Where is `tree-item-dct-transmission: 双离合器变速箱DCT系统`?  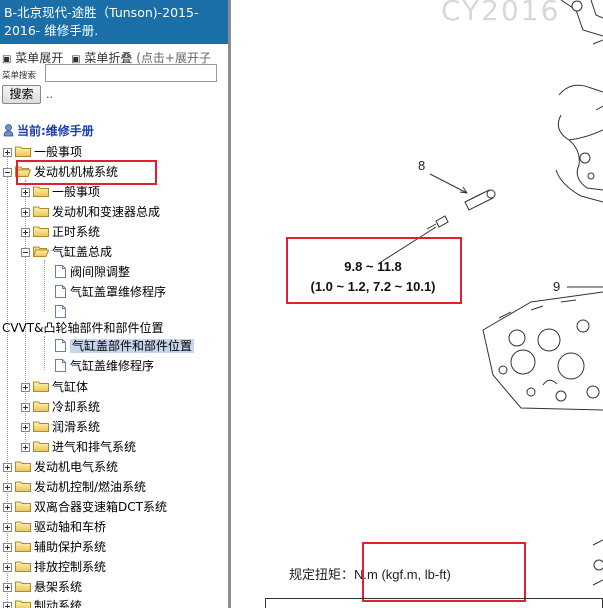 tree-item-dct-transmission: 双离合器变速箱DCT系统 is located at coordinates (85, 507).